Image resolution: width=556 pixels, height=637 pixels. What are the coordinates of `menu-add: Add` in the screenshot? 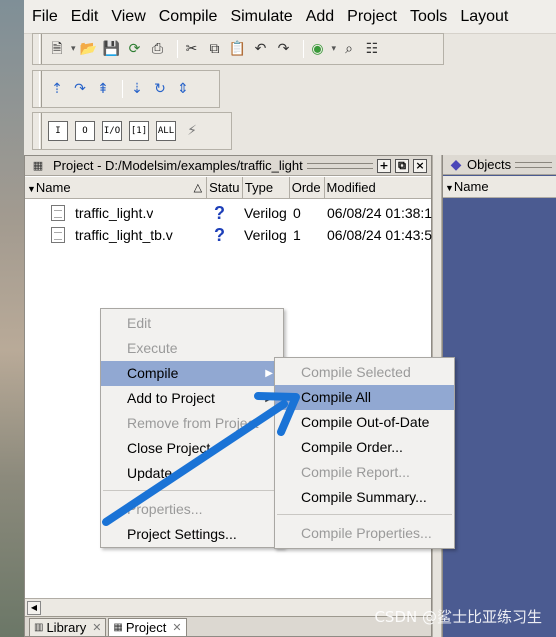 It's located at (322, 17).